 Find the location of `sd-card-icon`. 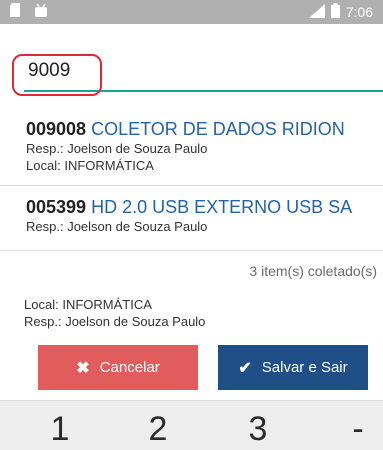

sd-card-icon is located at coordinates (16, 12).